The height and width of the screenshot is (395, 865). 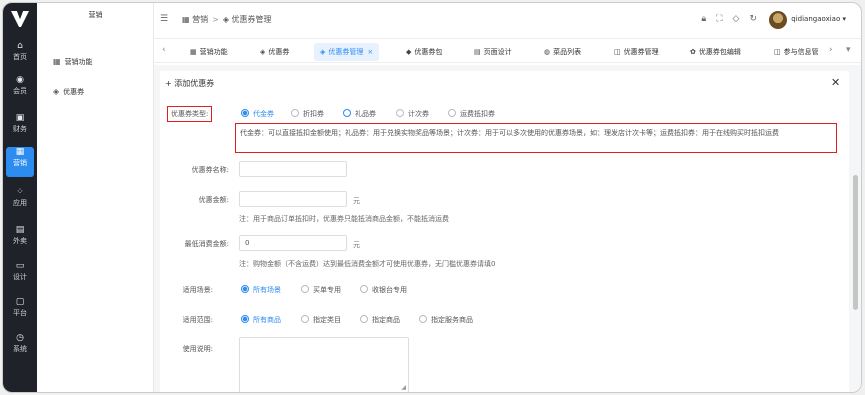 I want to click on radio-scene-pay: 买单专用, so click(x=321, y=290).